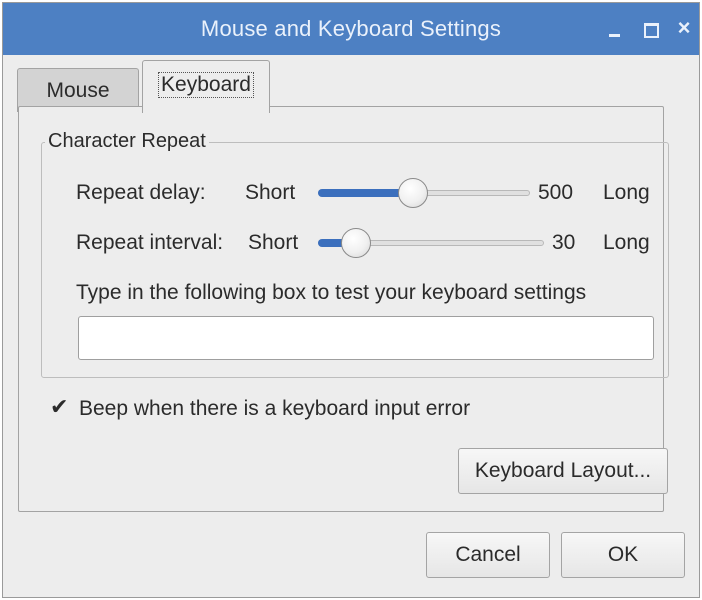 The width and height of the screenshot is (702, 600). What do you see at coordinates (650, 28) in the screenshot?
I see `maximize-icon` at bounding box center [650, 28].